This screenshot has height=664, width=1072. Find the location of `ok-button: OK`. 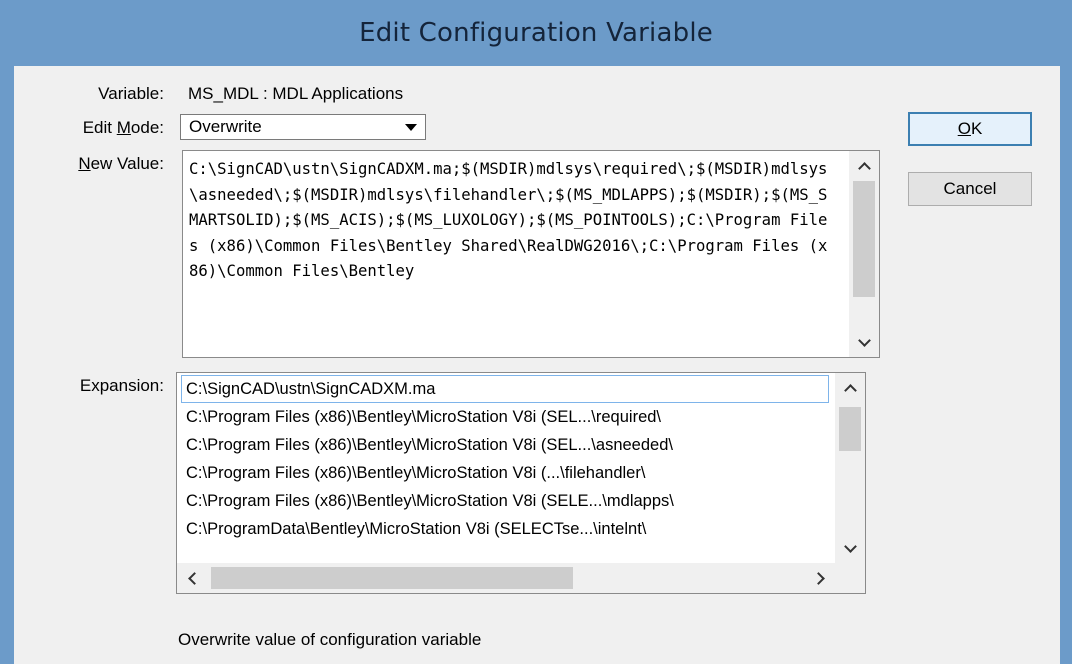

ok-button: OK is located at coordinates (970, 129).